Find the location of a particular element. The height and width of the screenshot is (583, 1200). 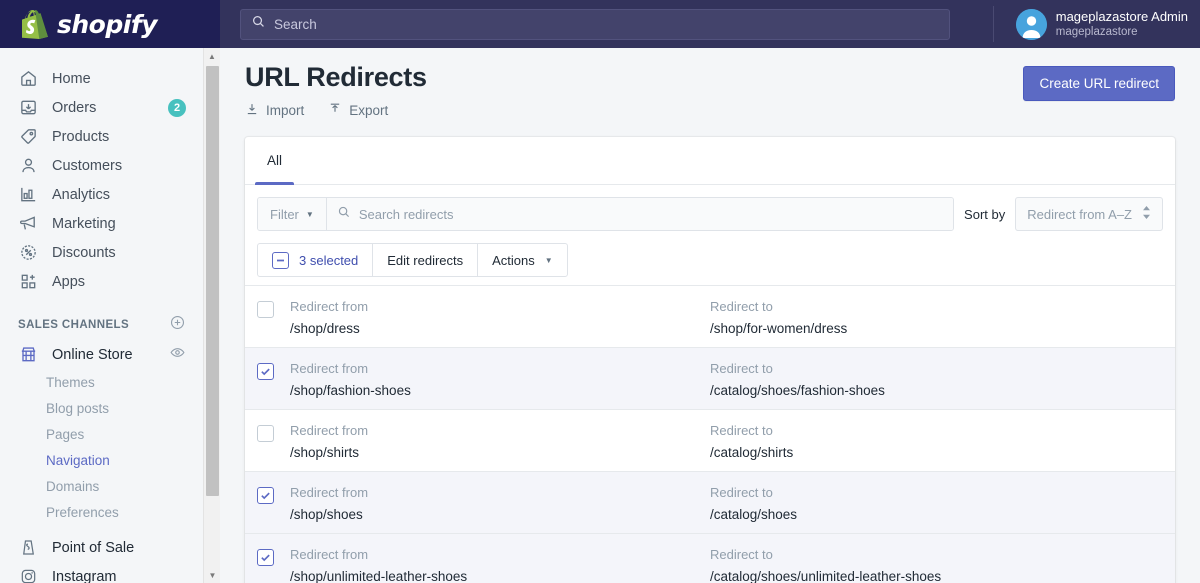

customer-person-icon is located at coordinates (28, 166).